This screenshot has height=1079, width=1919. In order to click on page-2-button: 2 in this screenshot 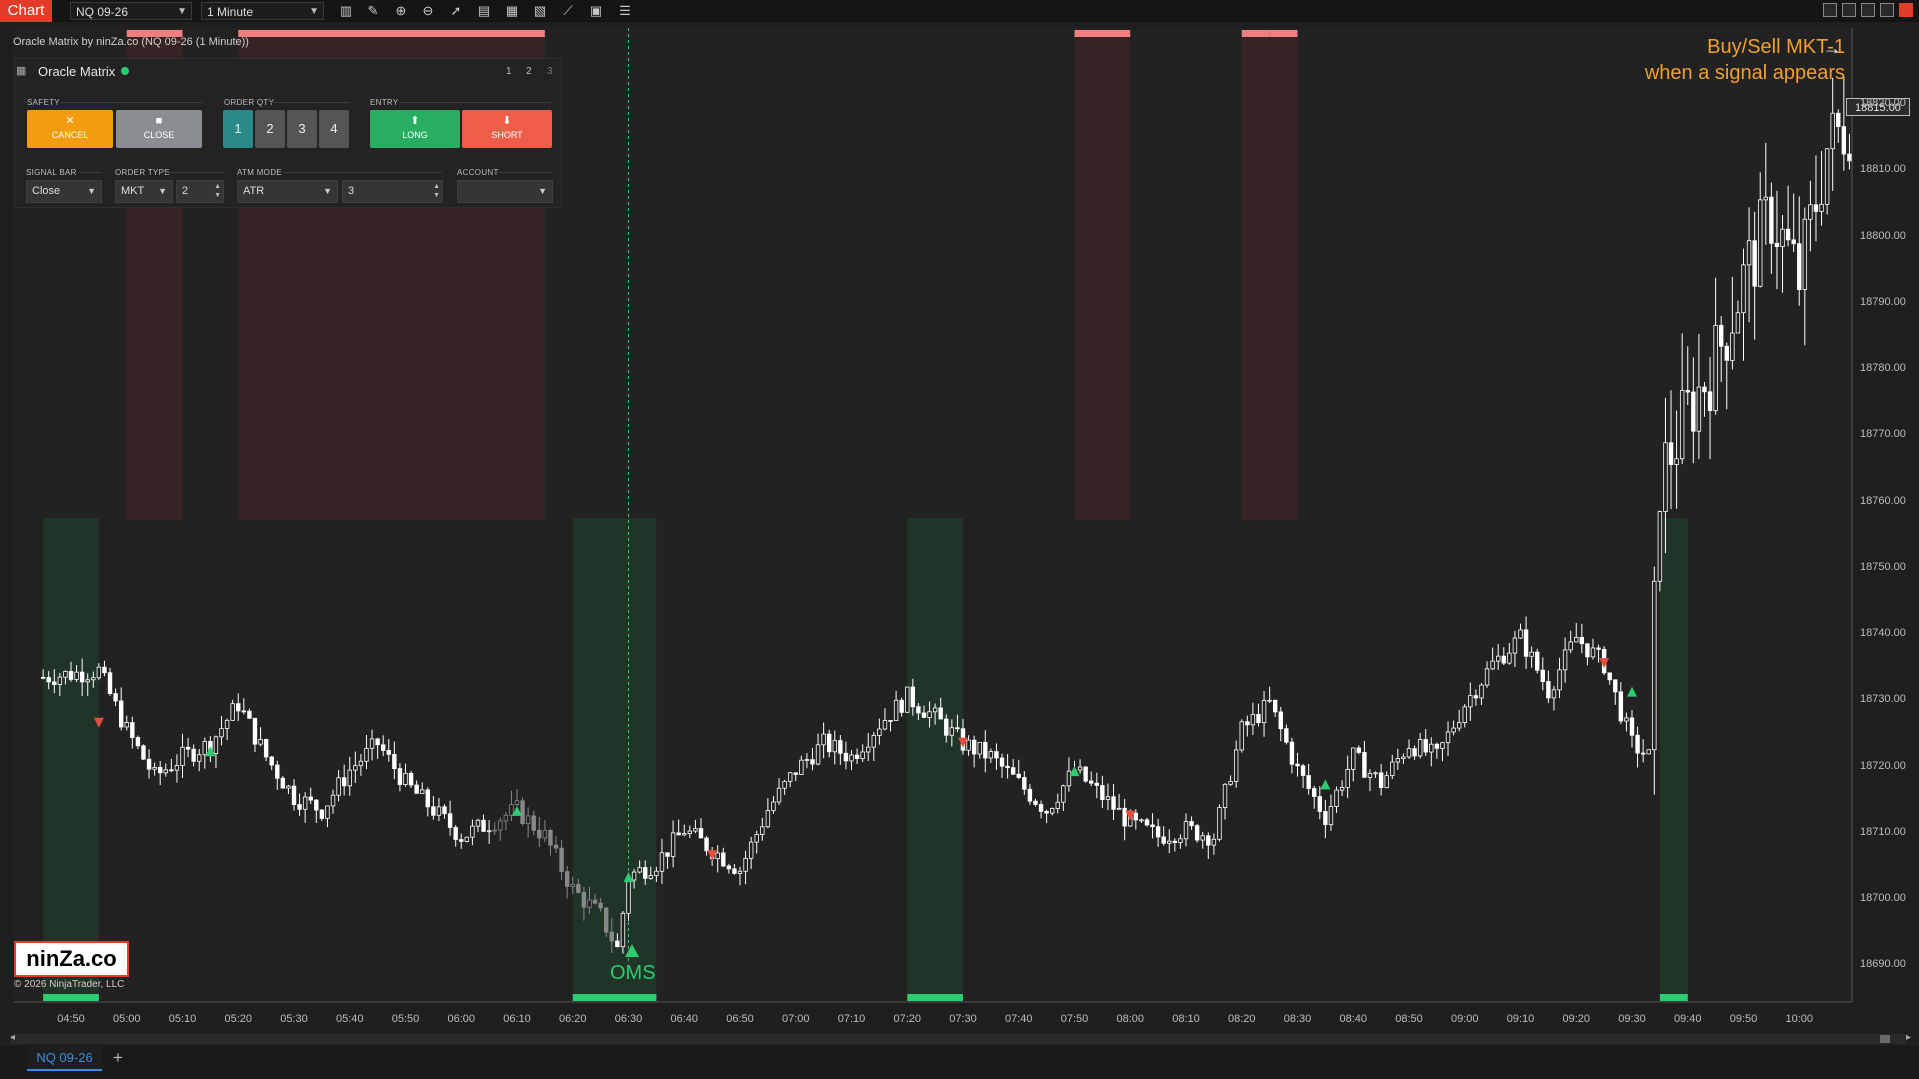, I will do `click(529, 71)`.